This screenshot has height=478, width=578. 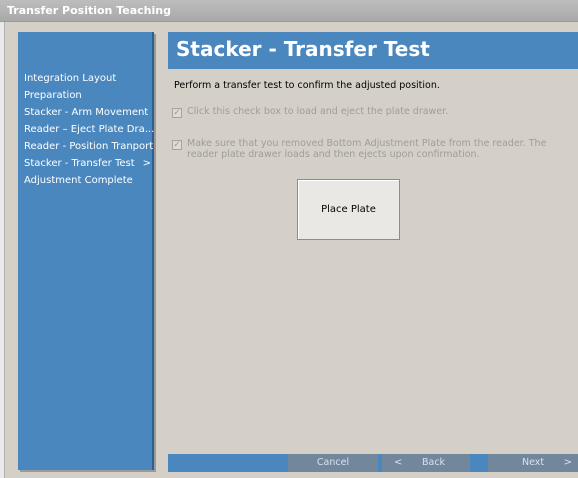 What do you see at coordinates (398, 462) in the screenshot?
I see `chevron-left-icon: <` at bounding box center [398, 462].